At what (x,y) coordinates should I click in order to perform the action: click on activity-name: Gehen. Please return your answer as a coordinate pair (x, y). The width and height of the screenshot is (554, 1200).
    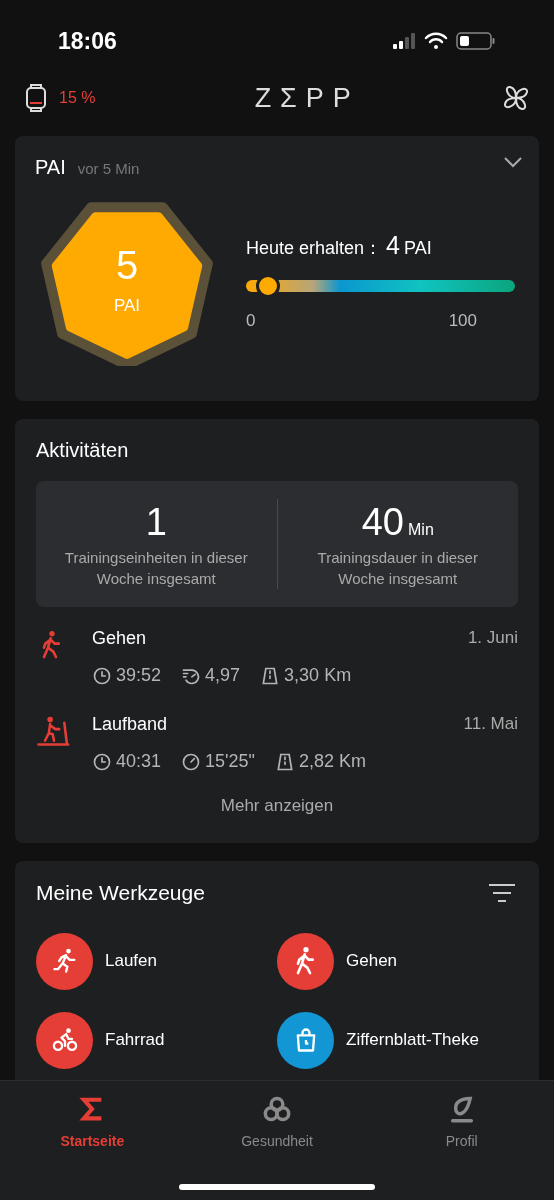
    Looking at the image, I should click on (119, 638).